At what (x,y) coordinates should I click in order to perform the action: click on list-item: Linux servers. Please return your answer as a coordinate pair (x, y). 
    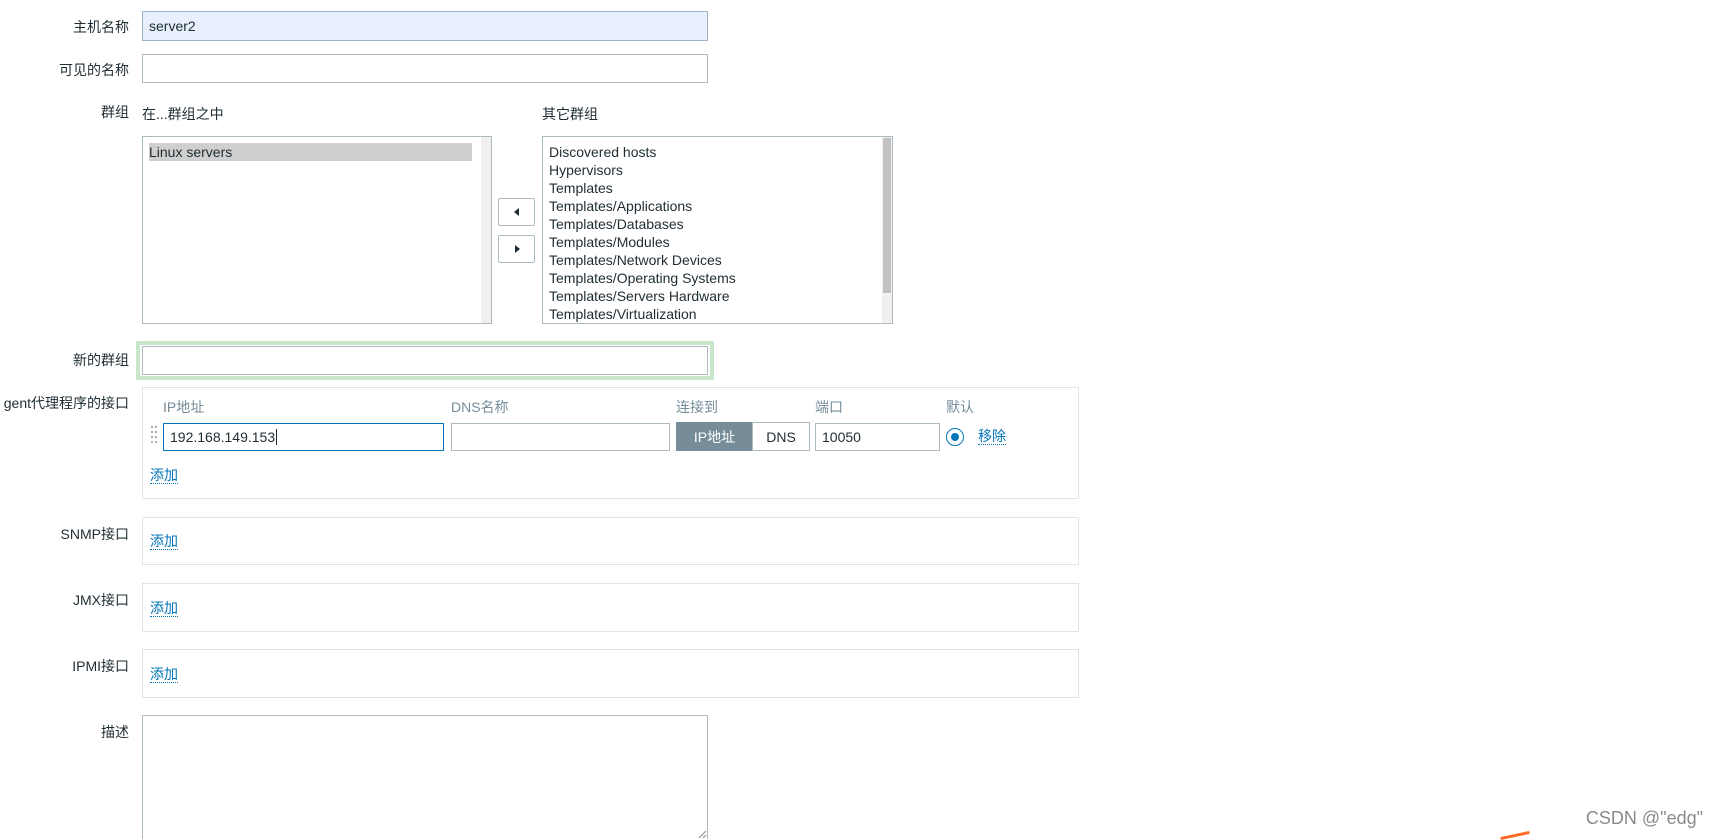
    Looking at the image, I should click on (310, 152).